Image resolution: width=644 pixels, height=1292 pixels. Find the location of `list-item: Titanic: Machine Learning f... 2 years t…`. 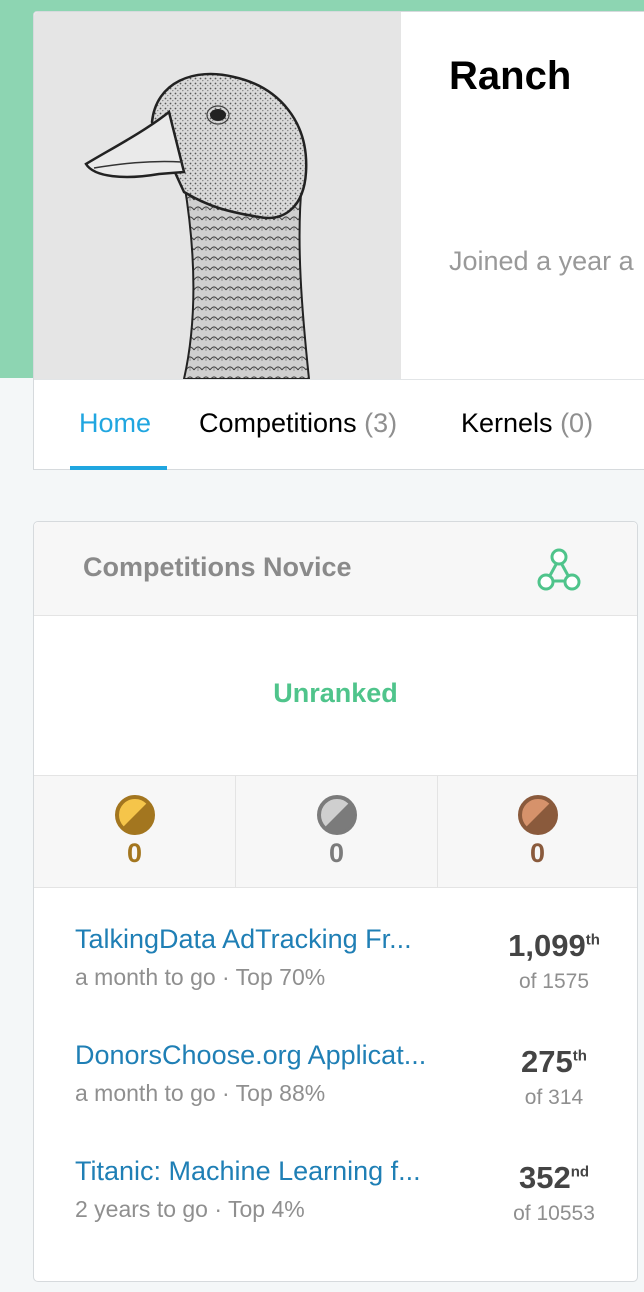

list-item: Titanic: Machine Learning f... 2 years t… is located at coordinates (335, 1206).